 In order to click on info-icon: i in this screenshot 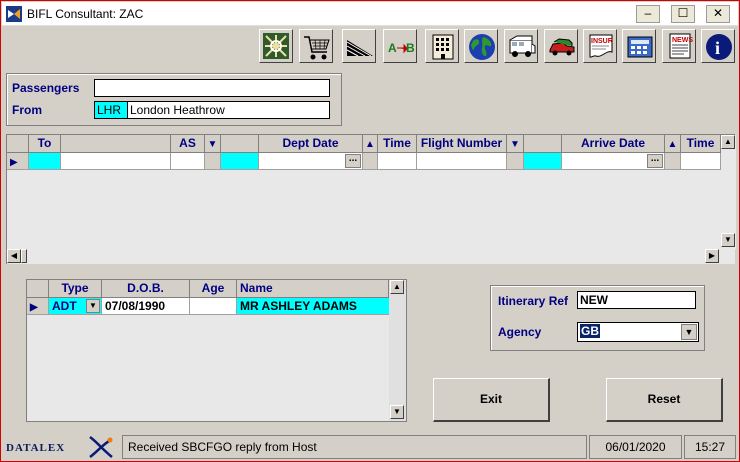, I will do `click(719, 47)`.